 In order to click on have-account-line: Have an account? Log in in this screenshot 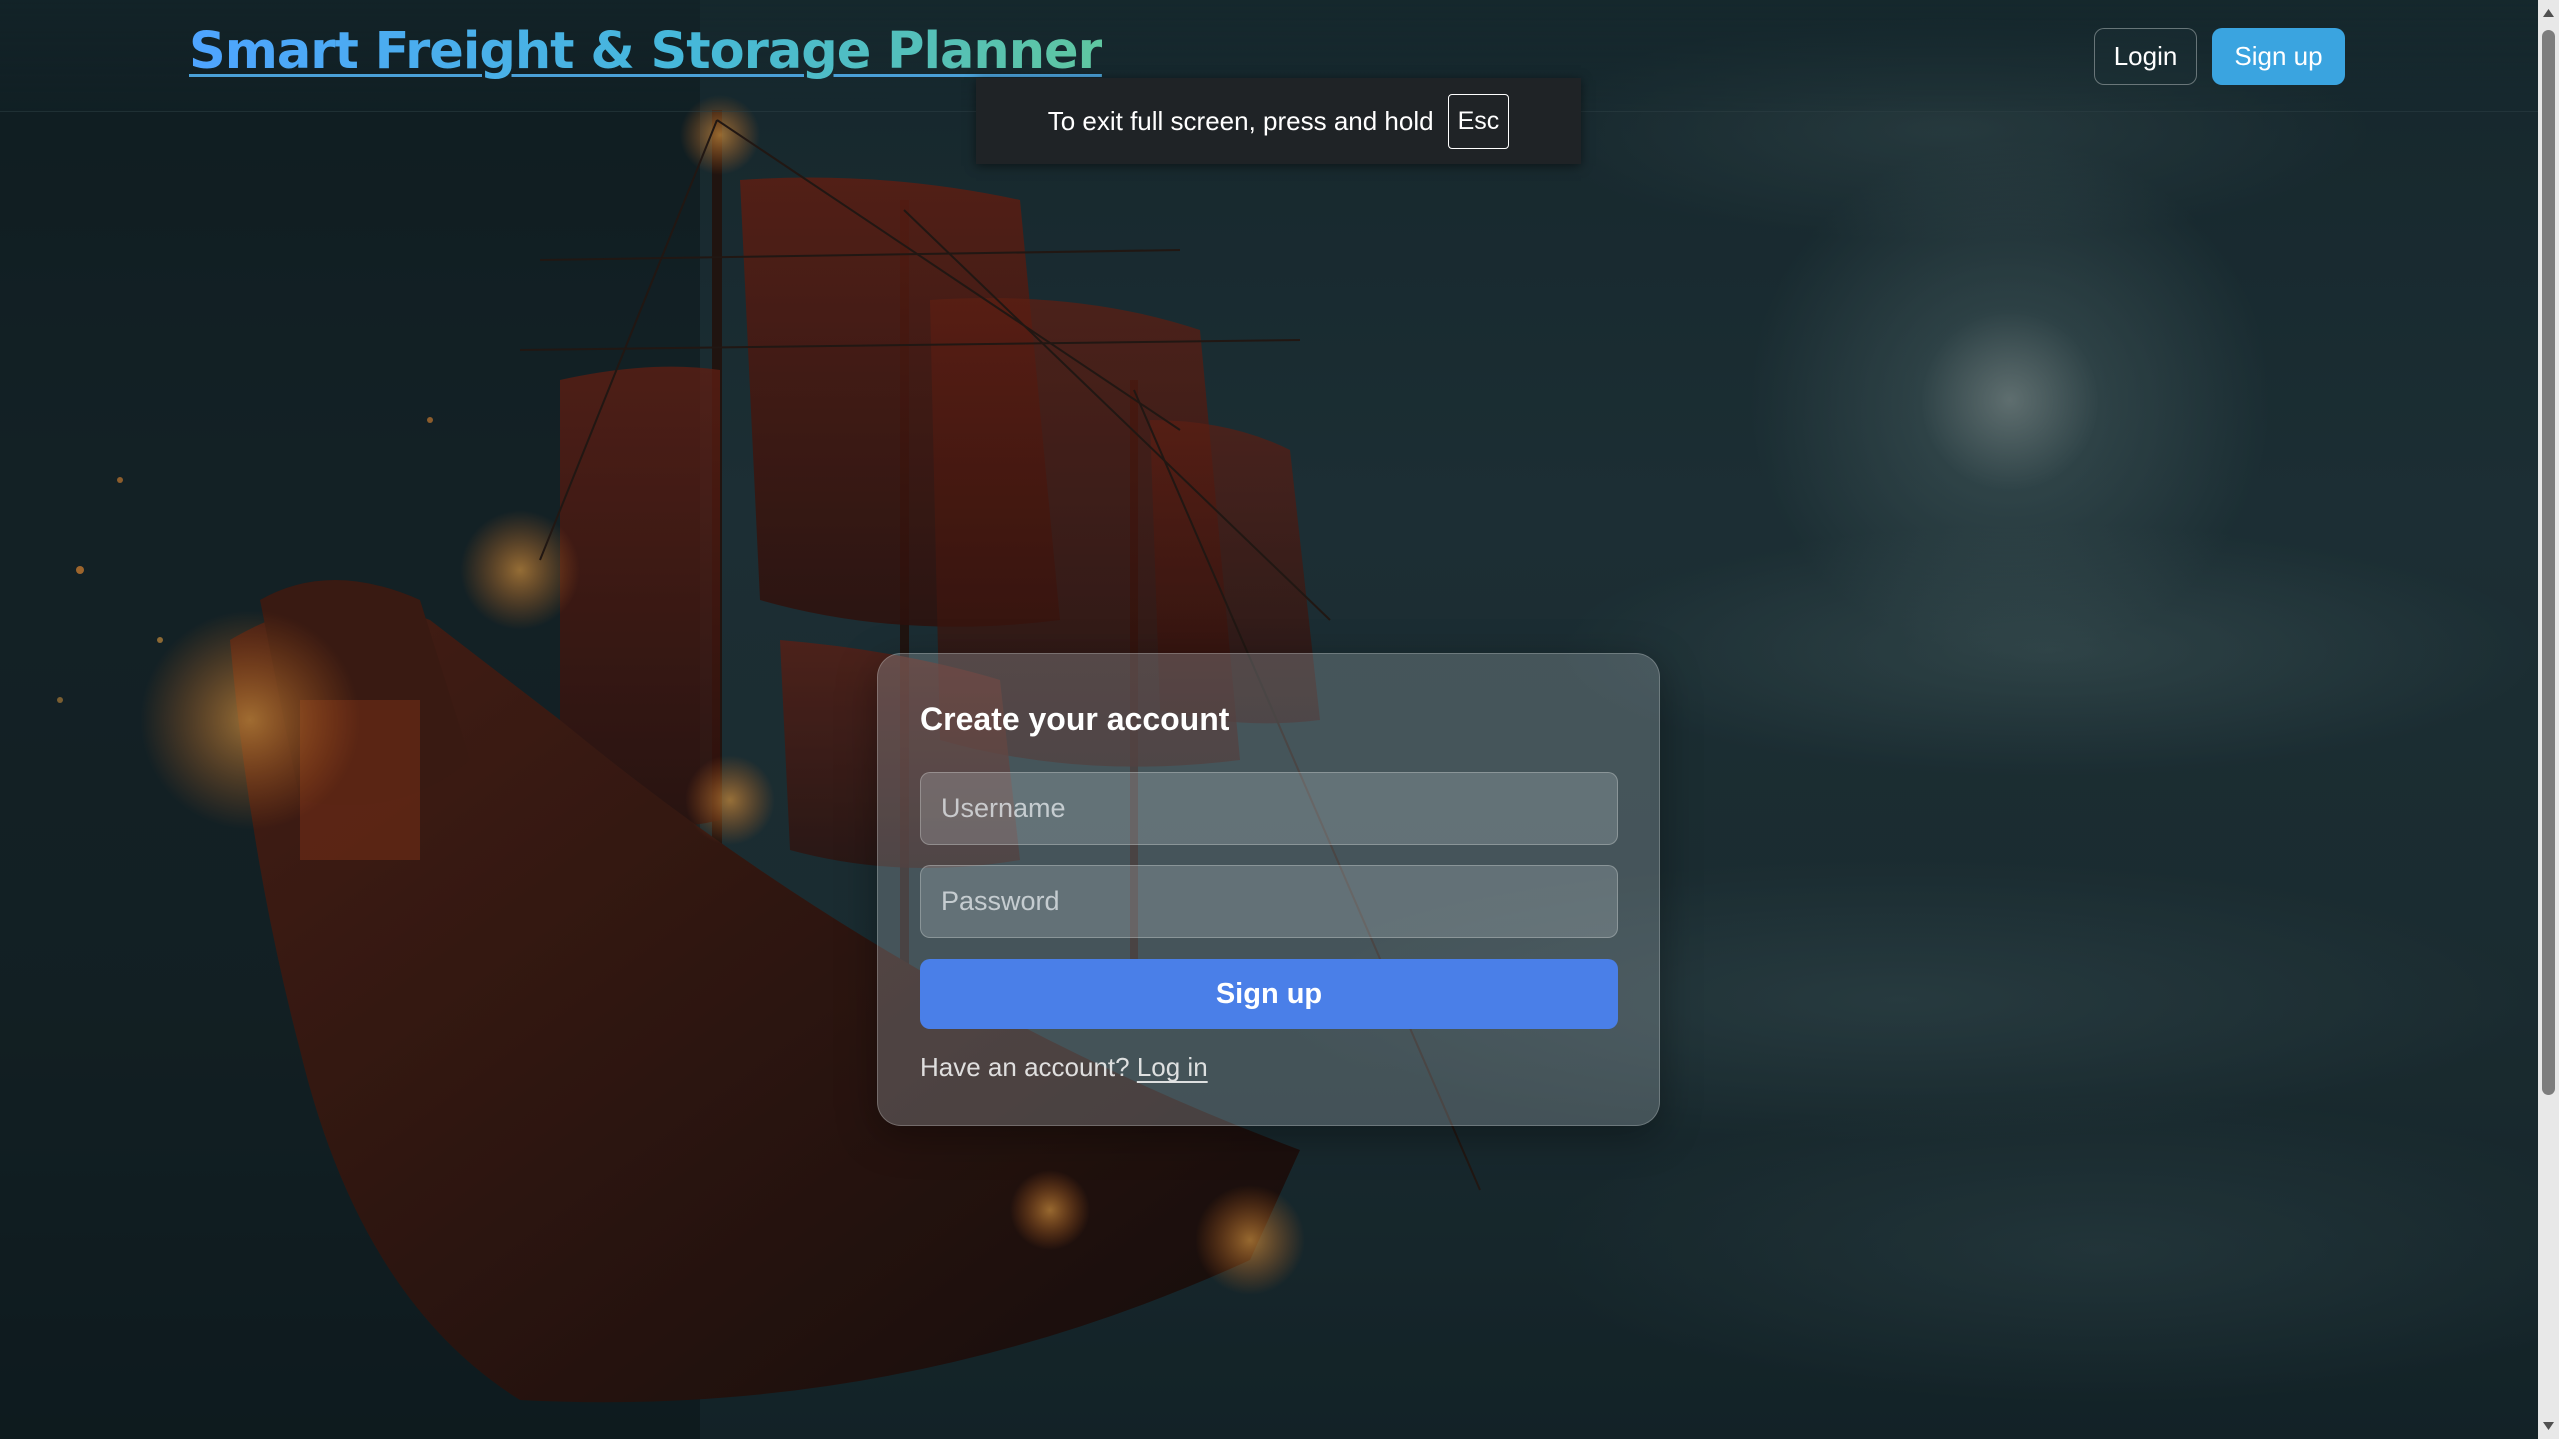, I will do `click(1064, 1067)`.